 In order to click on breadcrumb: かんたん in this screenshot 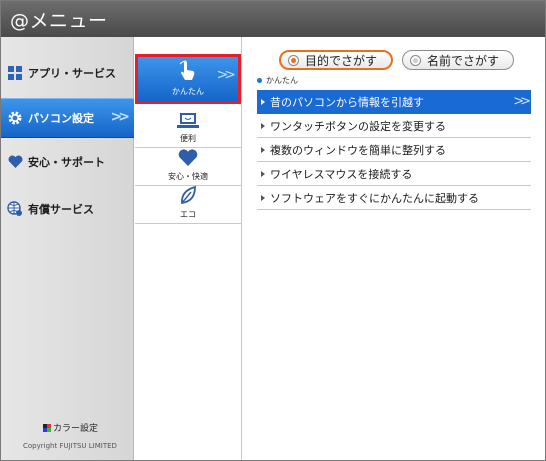, I will do `click(277, 80)`.